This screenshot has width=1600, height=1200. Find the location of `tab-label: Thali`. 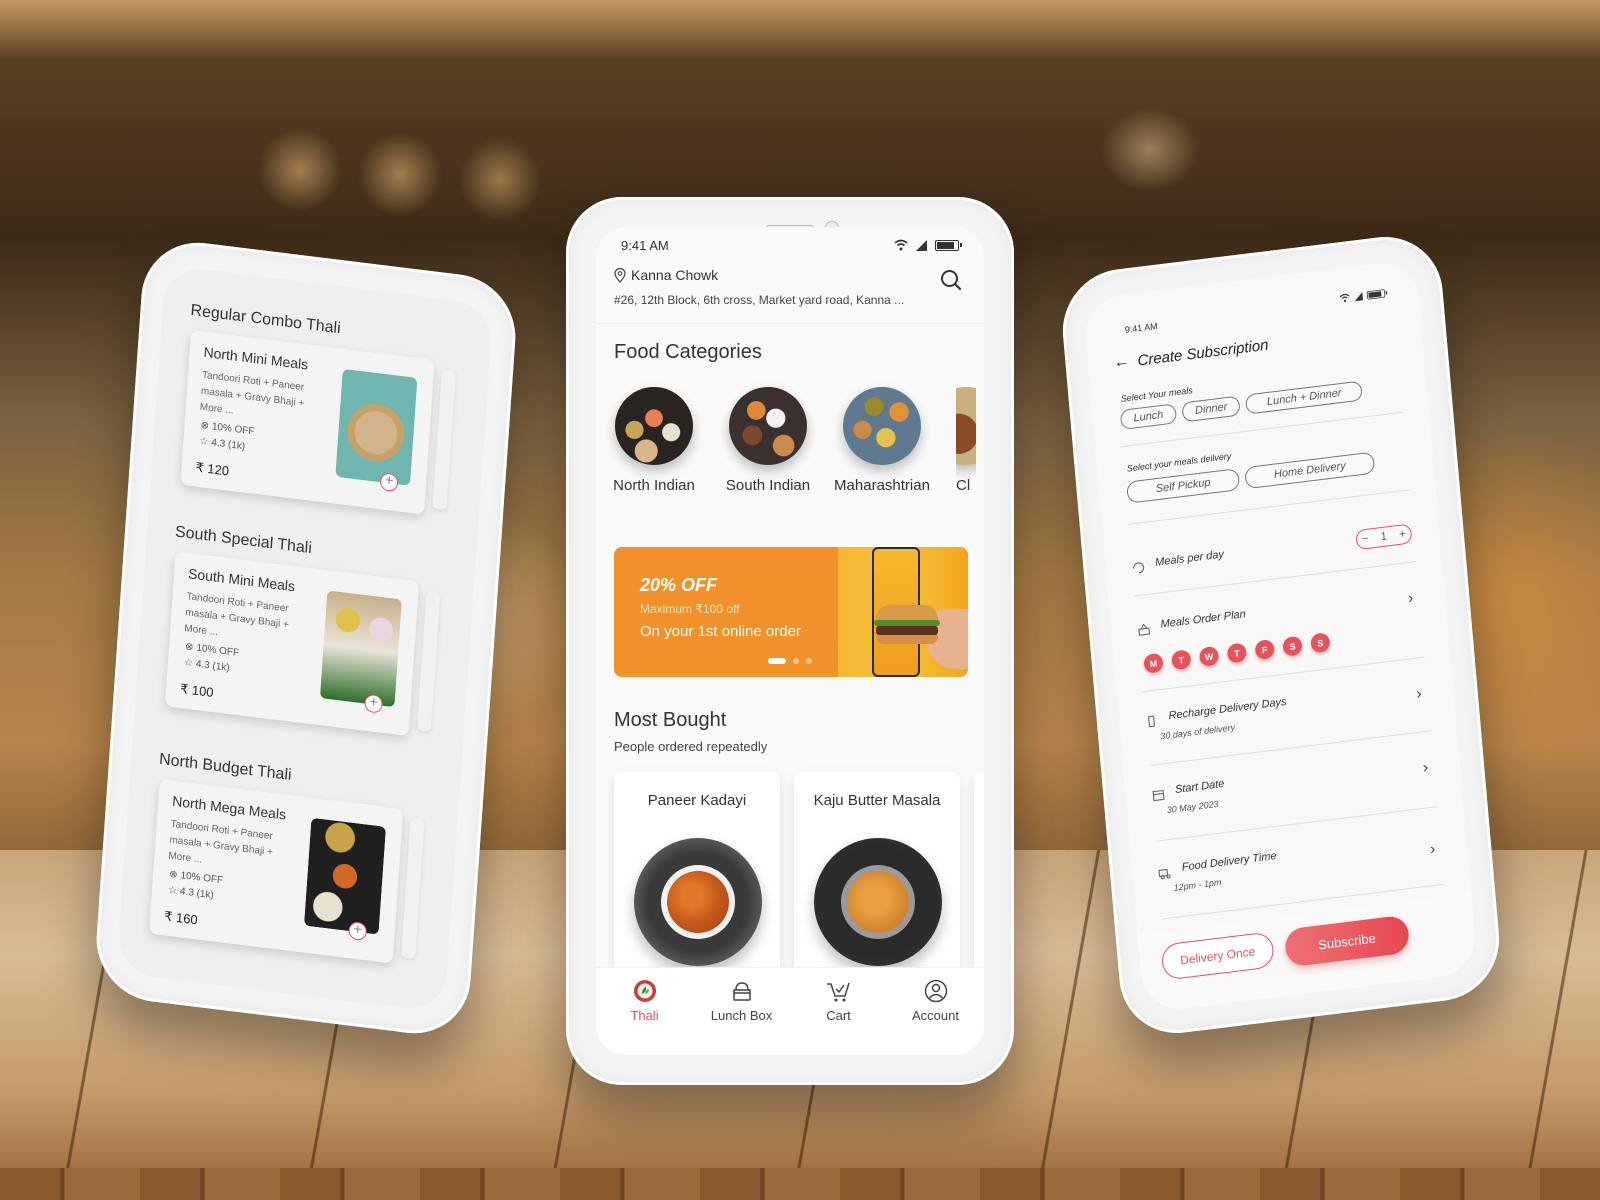

tab-label: Thali is located at coordinates (644, 1015).